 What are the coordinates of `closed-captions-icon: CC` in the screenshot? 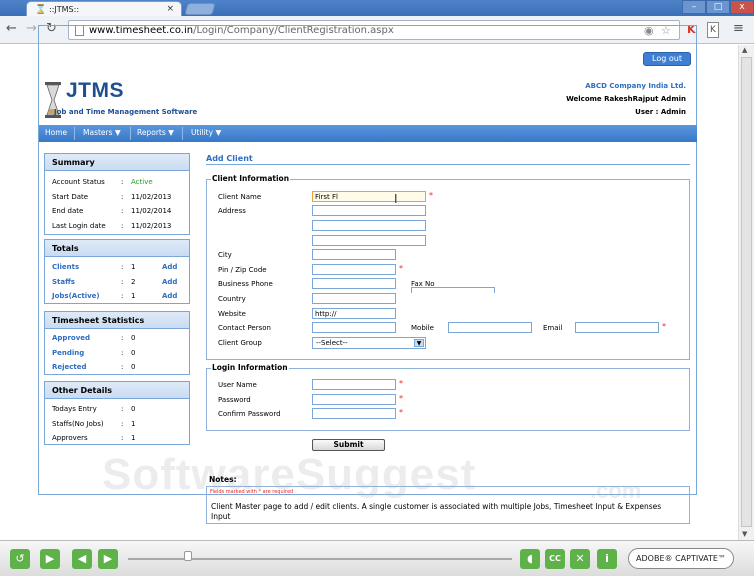 It's located at (555, 559).